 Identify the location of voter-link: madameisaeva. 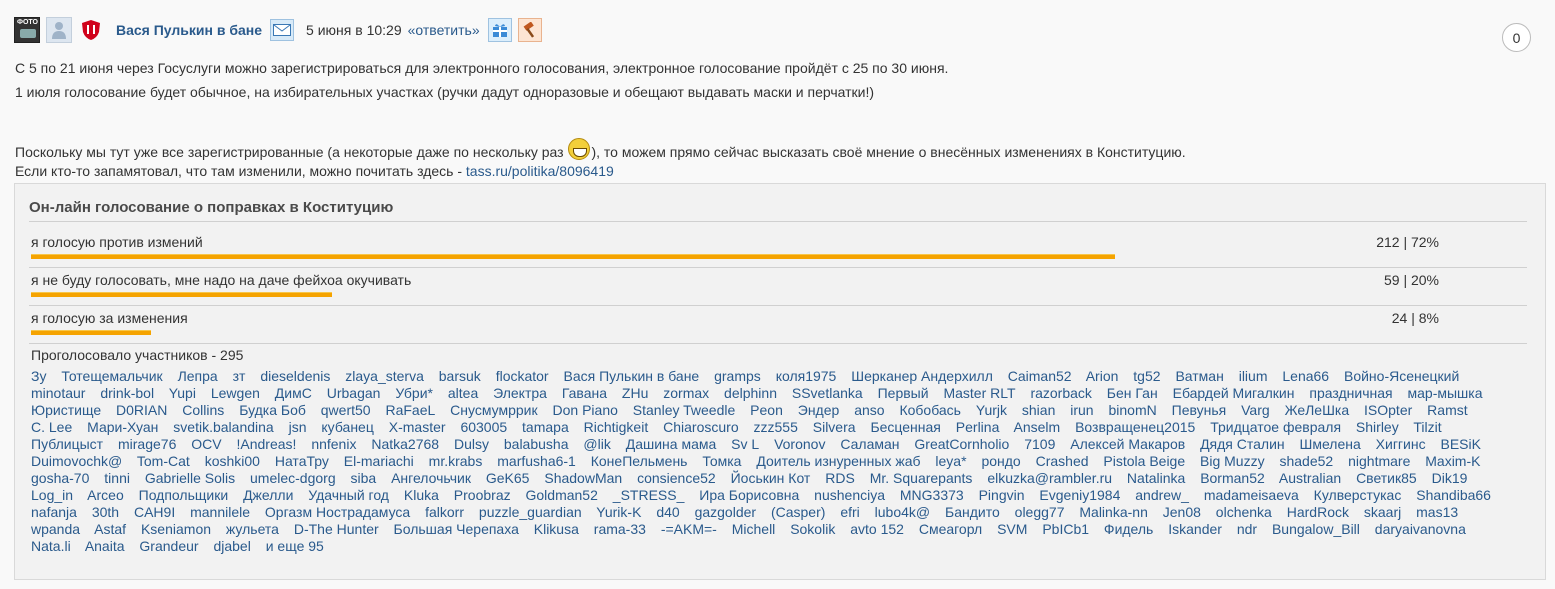
(1251, 495).